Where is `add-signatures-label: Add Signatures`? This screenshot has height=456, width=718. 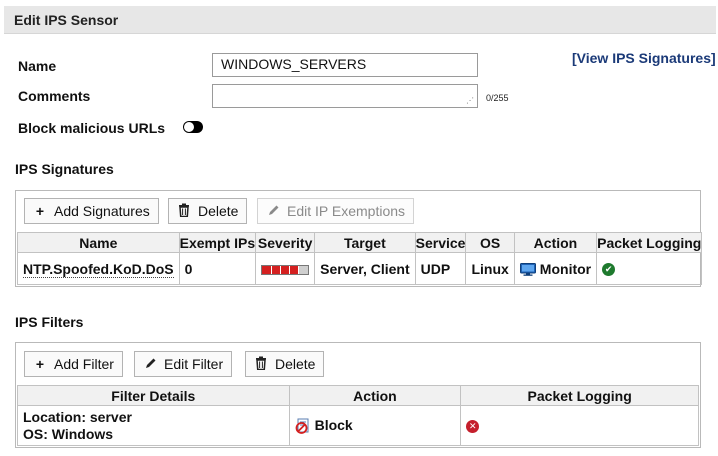 add-signatures-label: Add Signatures is located at coordinates (102, 211).